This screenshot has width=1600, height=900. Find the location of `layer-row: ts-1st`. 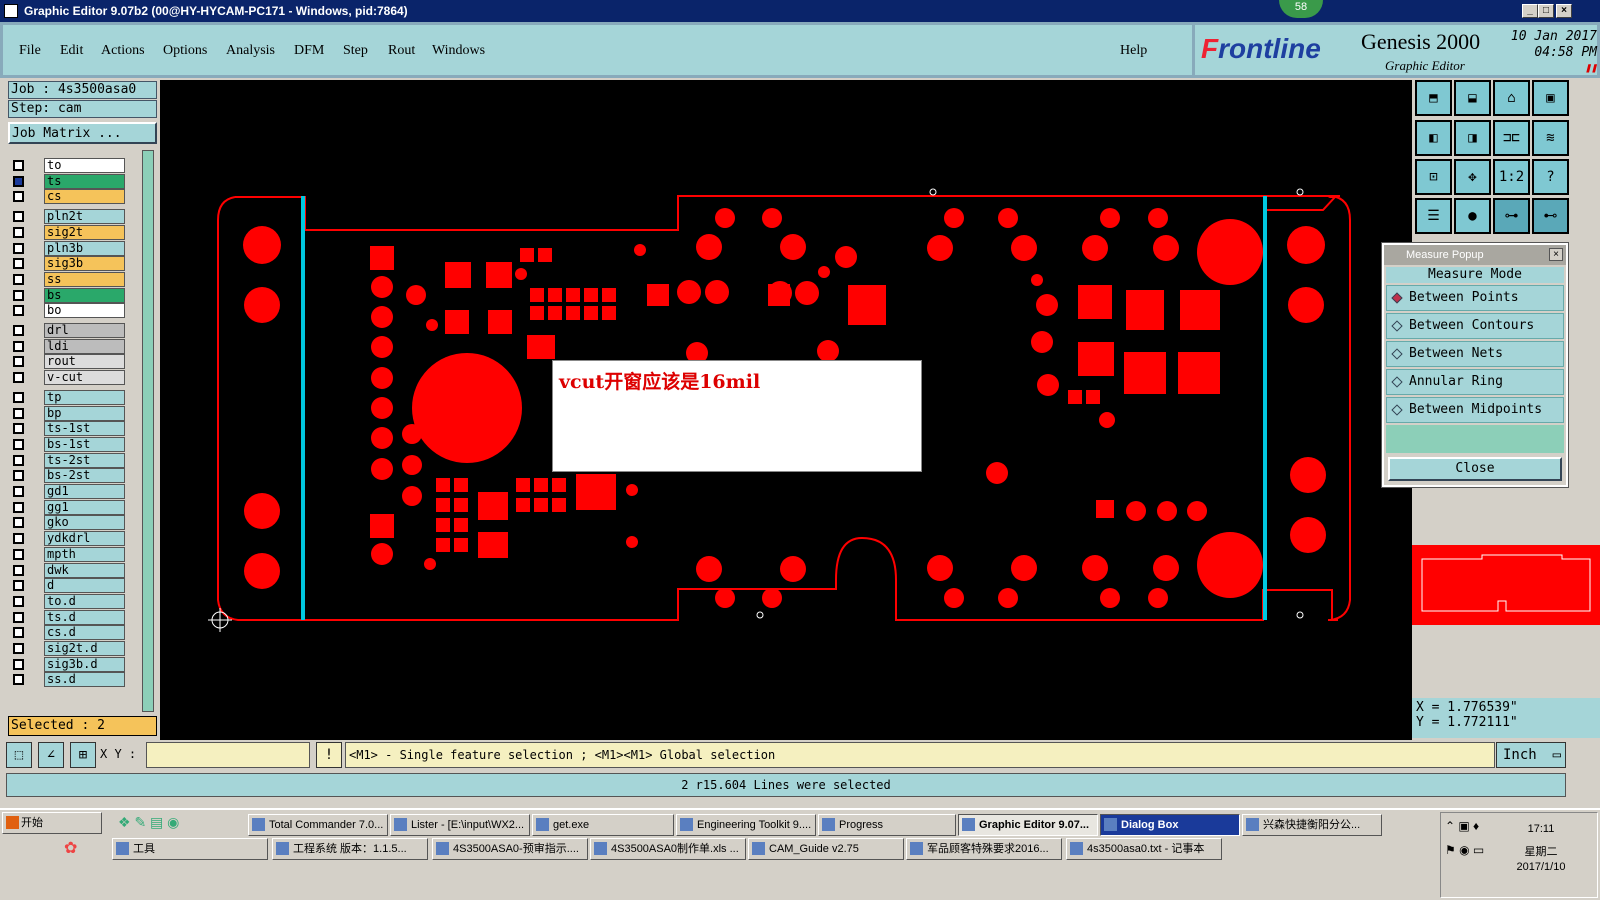

layer-row: ts-1st is located at coordinates (68, 429).